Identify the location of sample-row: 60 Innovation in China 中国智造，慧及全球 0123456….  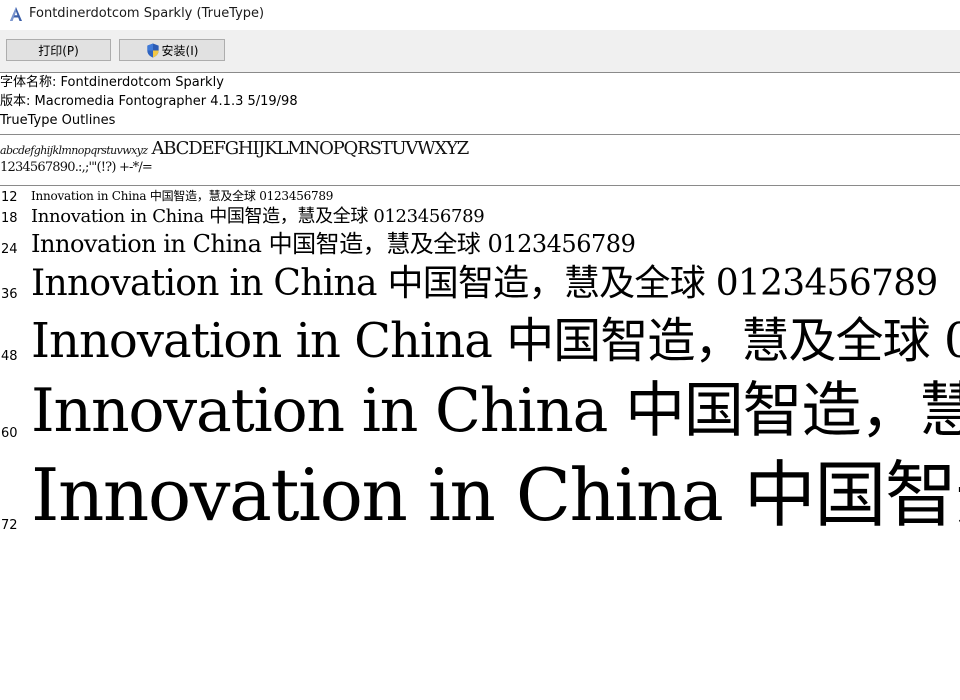
(480, 413).